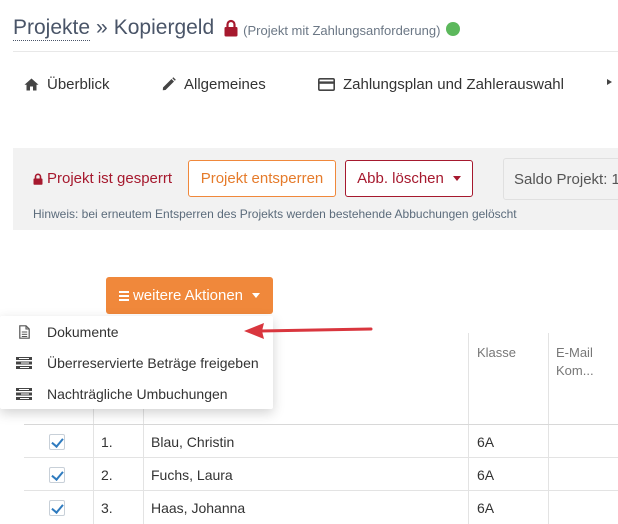 This screenshot has width=618, height=524. I want to click on menu-item-ueberreservierte-betraege: Überreservierte Beträge freigeben, so click(136, 362).